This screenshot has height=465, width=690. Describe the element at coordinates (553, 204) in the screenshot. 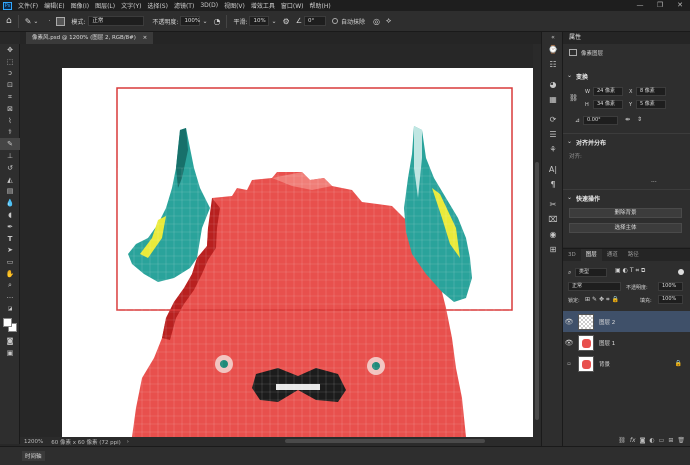

I see `tool-presets-icon: ✂` at that location.